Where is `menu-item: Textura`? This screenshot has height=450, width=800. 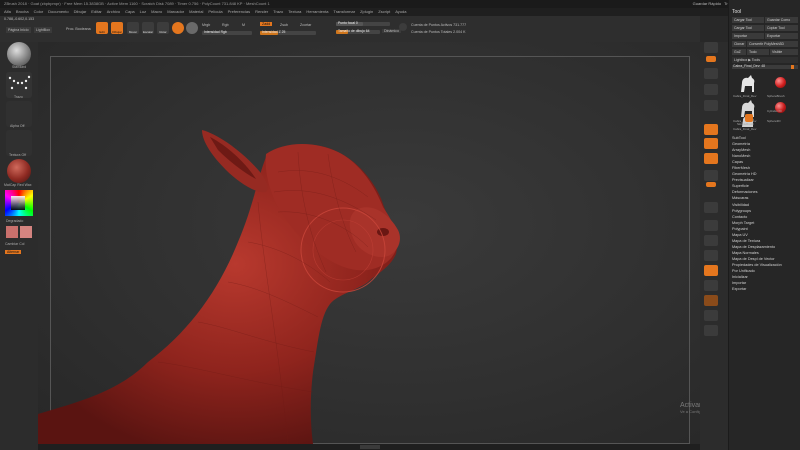
menu-item: Textura is located at coordinates (294, 12).